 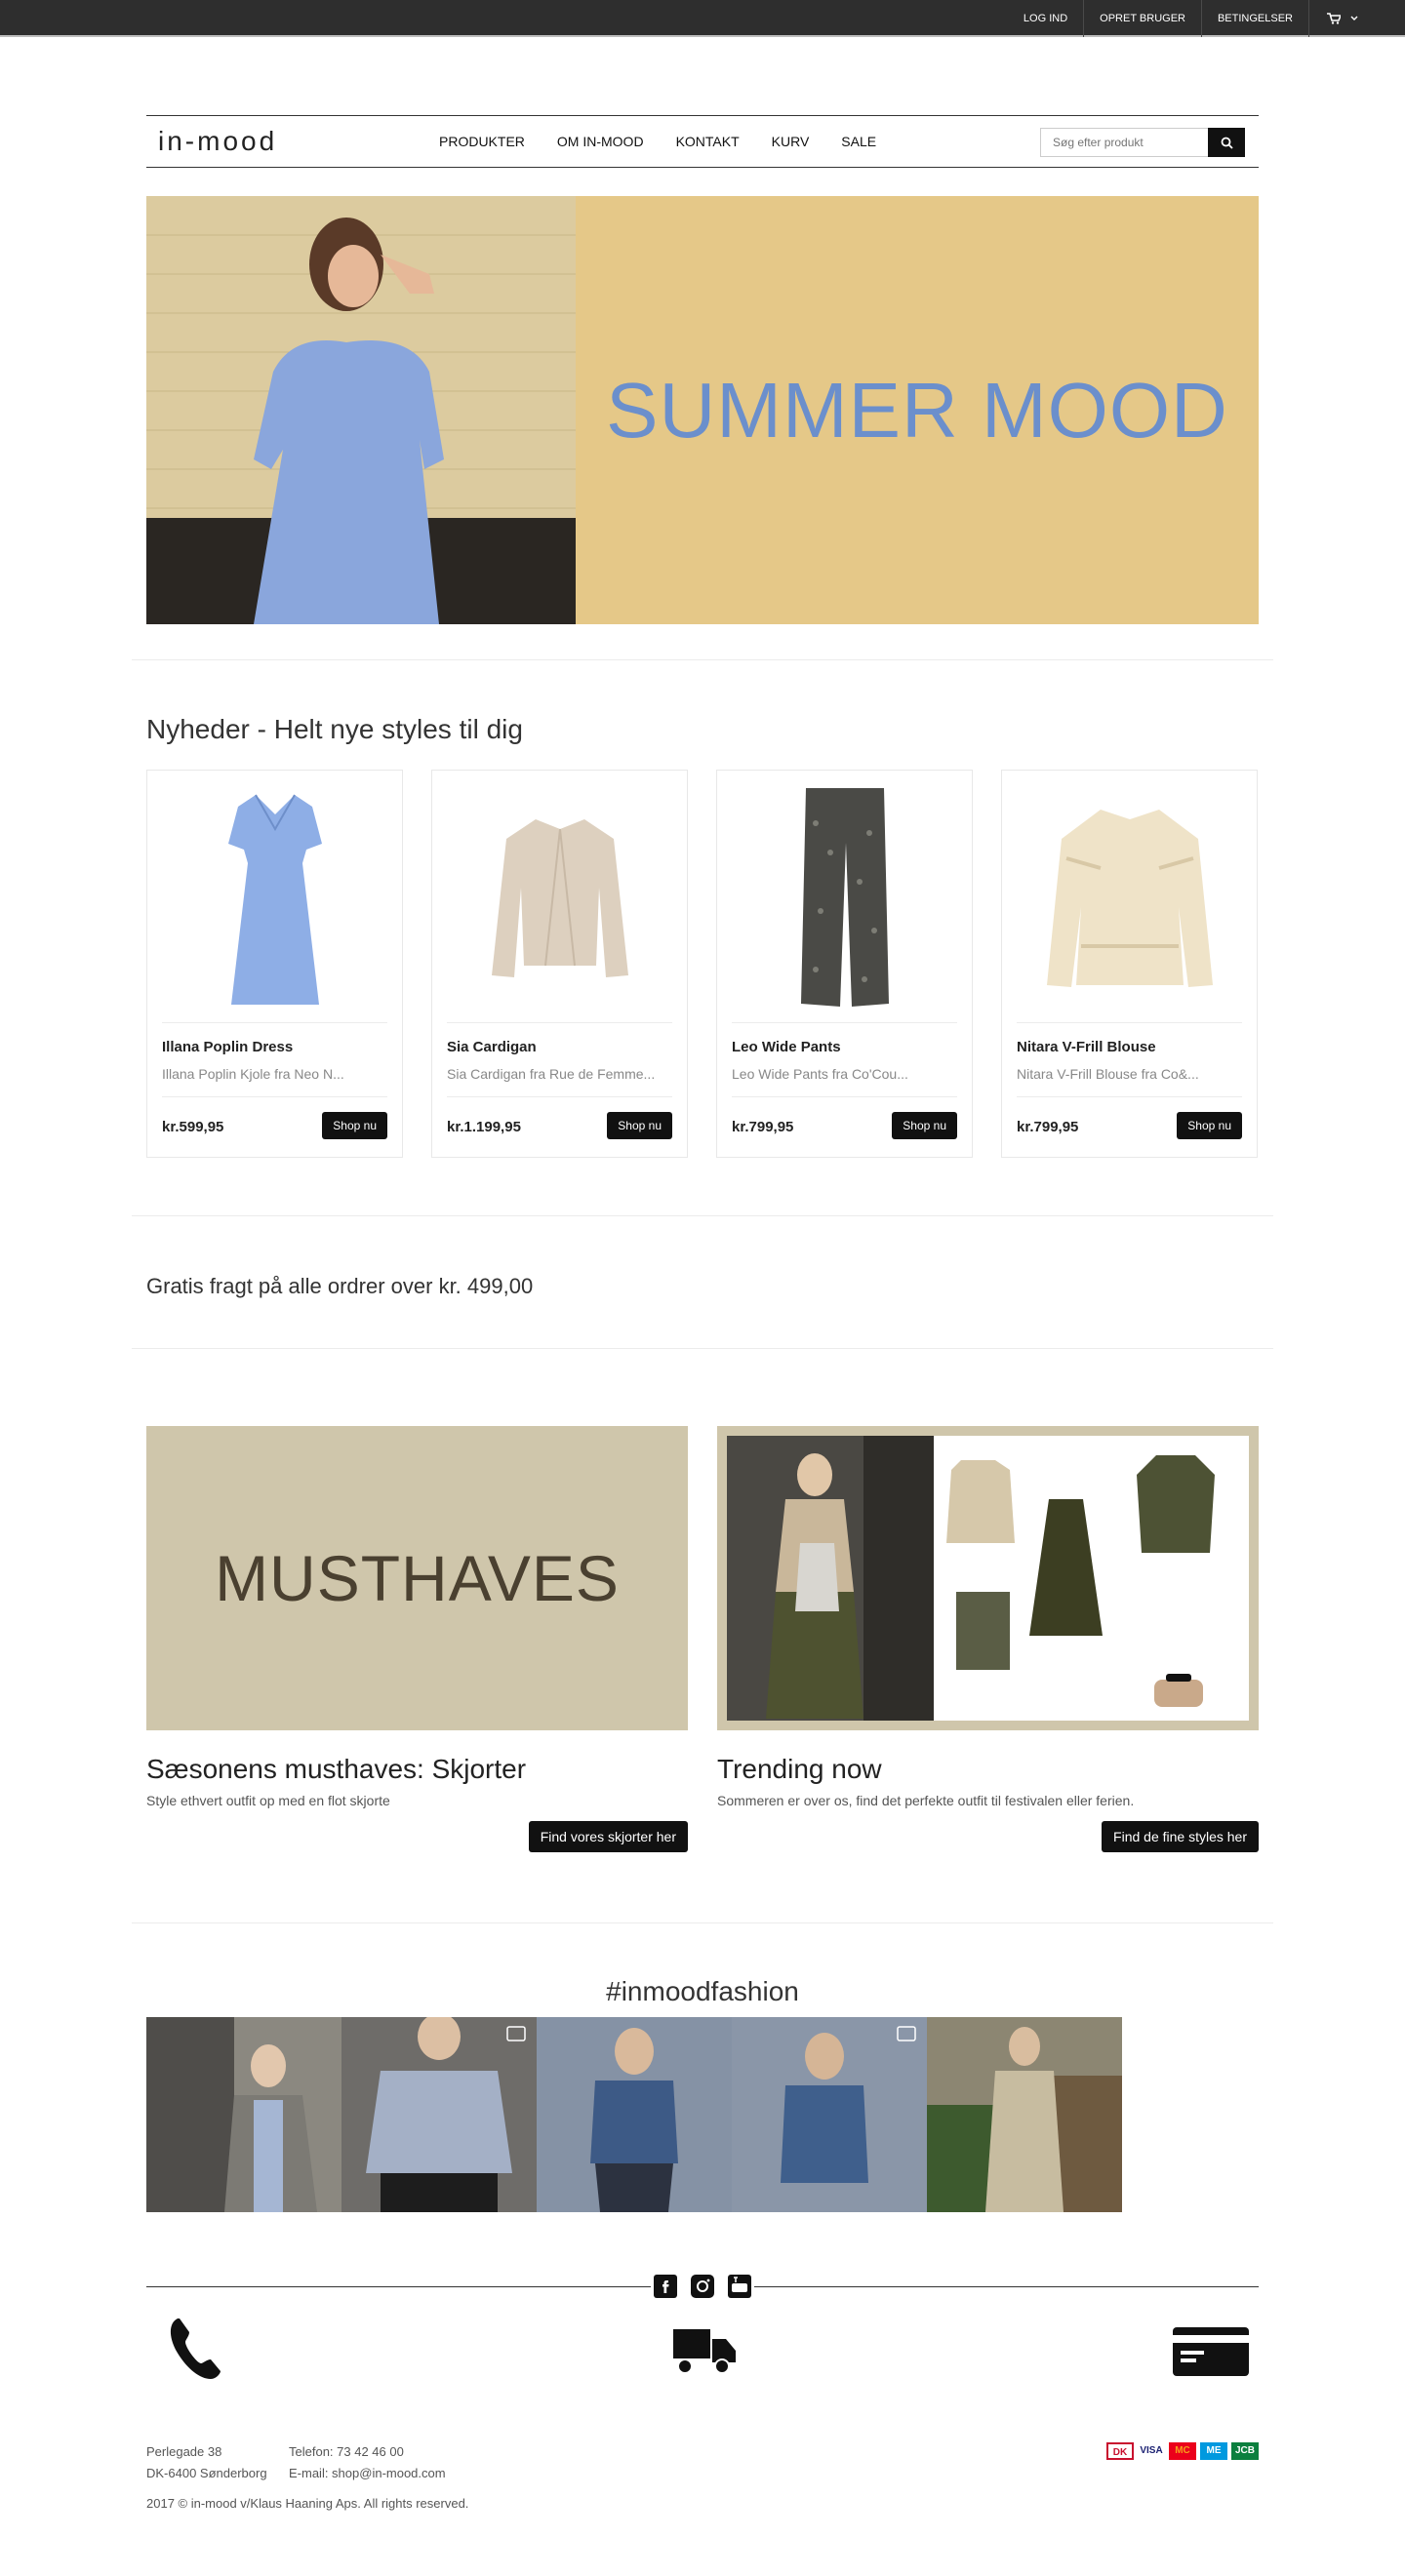 I want to click on youtube-icon, so click(x=739, y=2286).